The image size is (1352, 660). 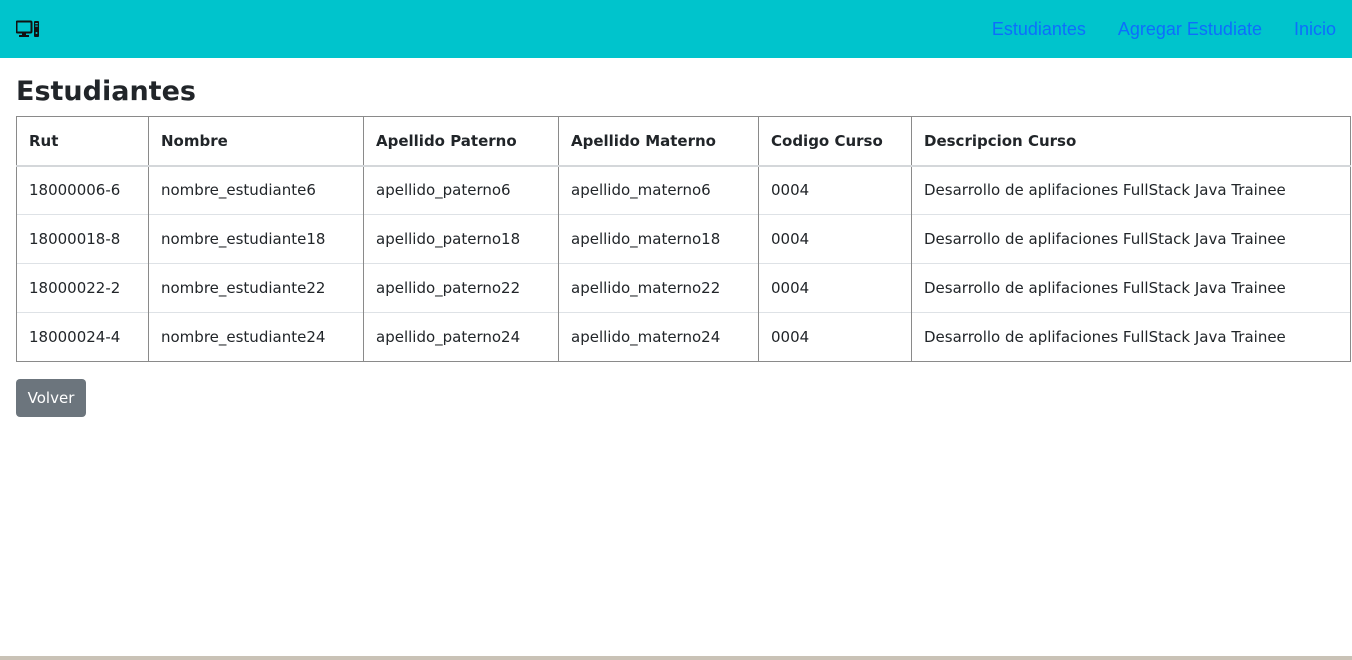 What do you see at coordinates (461, 288) in the screenshot?
I see `cell-apellido-paterno: apellido_paterno22` at bounding box center [461, 288].